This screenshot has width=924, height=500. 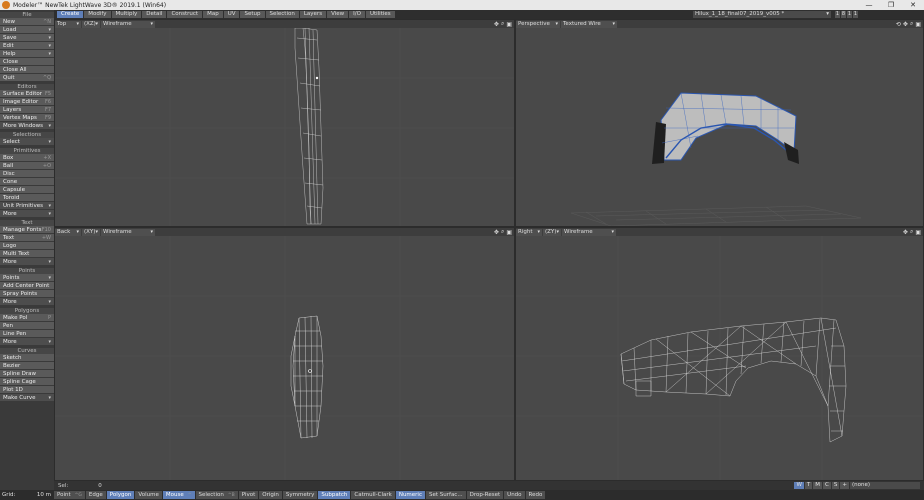 I want to click on mode-button-pivot: Pivot, so click(x=248, y=495).